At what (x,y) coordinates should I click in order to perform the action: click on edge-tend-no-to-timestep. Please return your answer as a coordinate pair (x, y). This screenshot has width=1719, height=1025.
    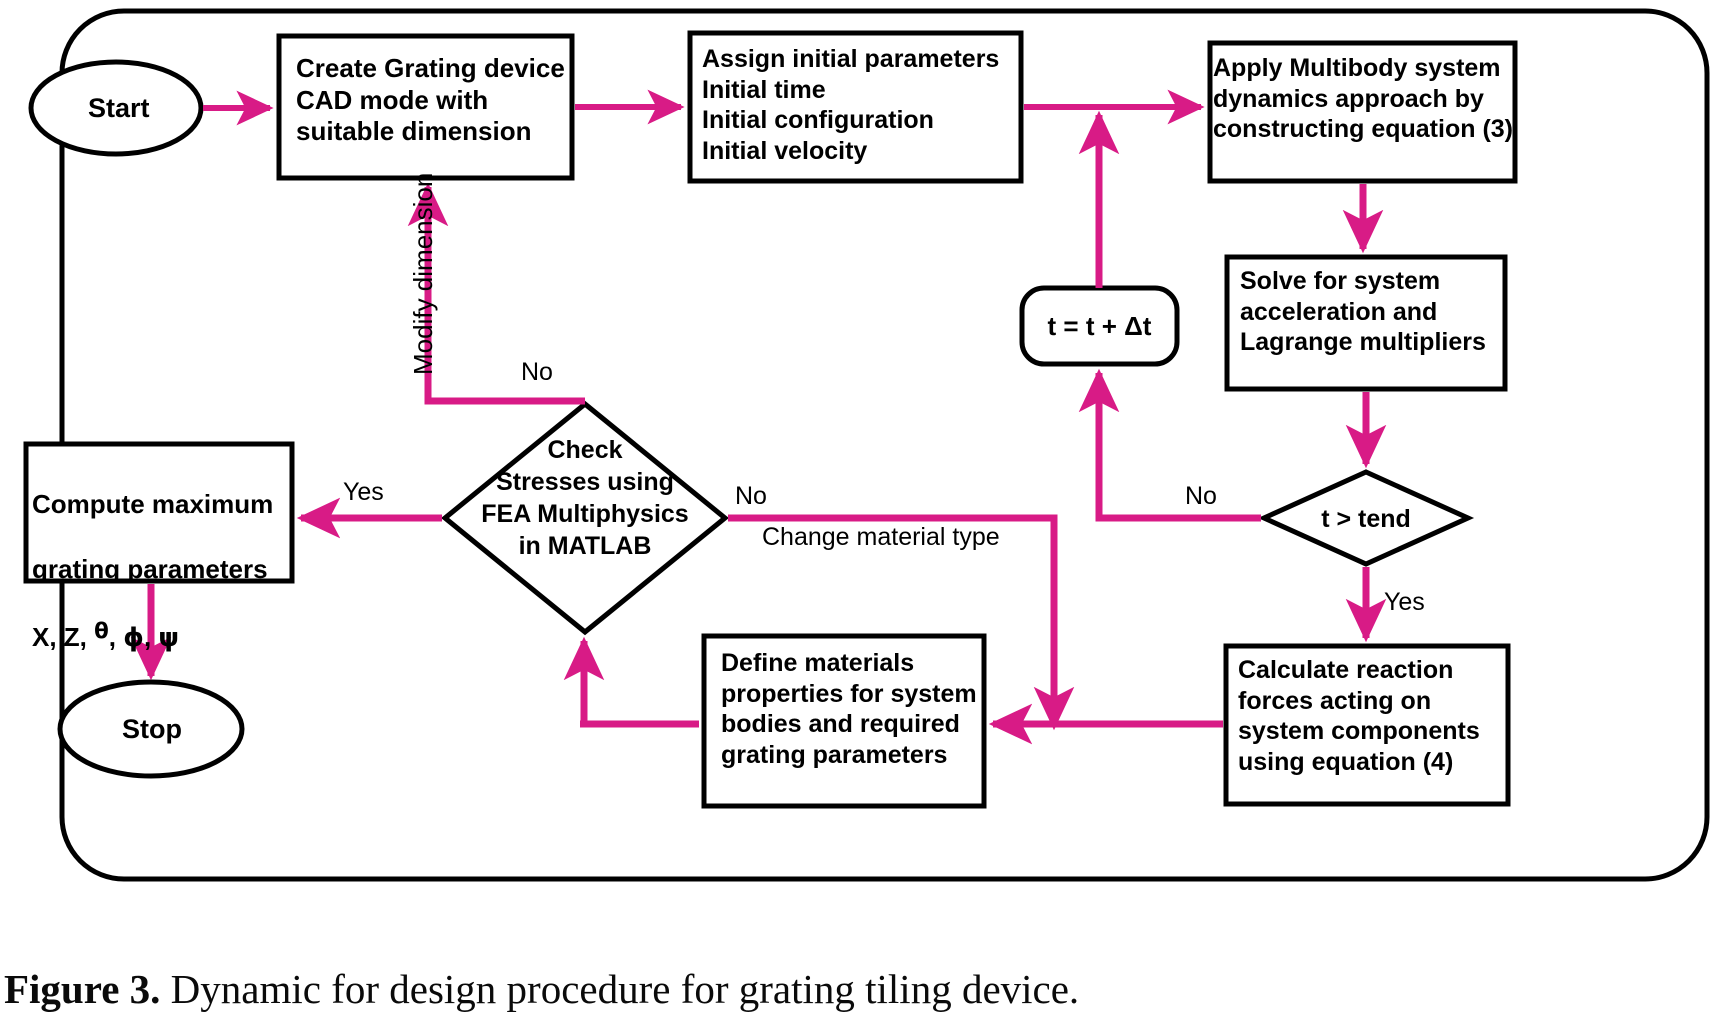
    Looking at the image, I should click on (1169, 445).